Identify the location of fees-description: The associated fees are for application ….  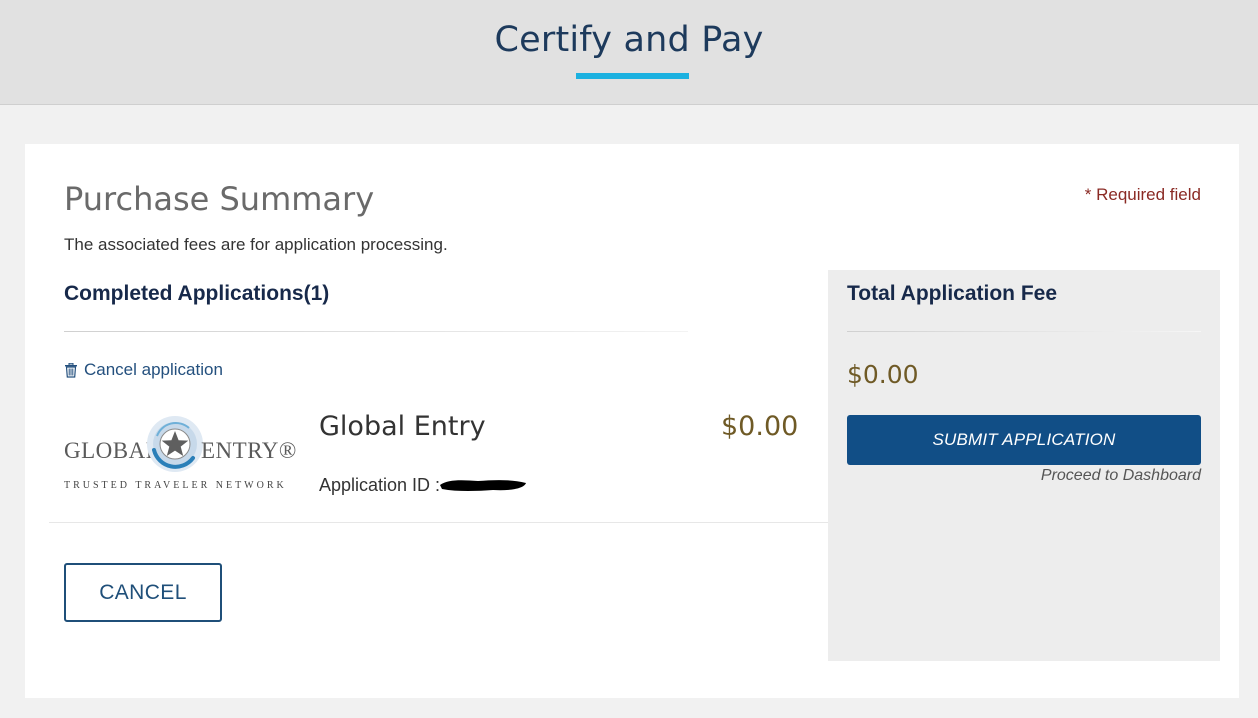
(256, 244).